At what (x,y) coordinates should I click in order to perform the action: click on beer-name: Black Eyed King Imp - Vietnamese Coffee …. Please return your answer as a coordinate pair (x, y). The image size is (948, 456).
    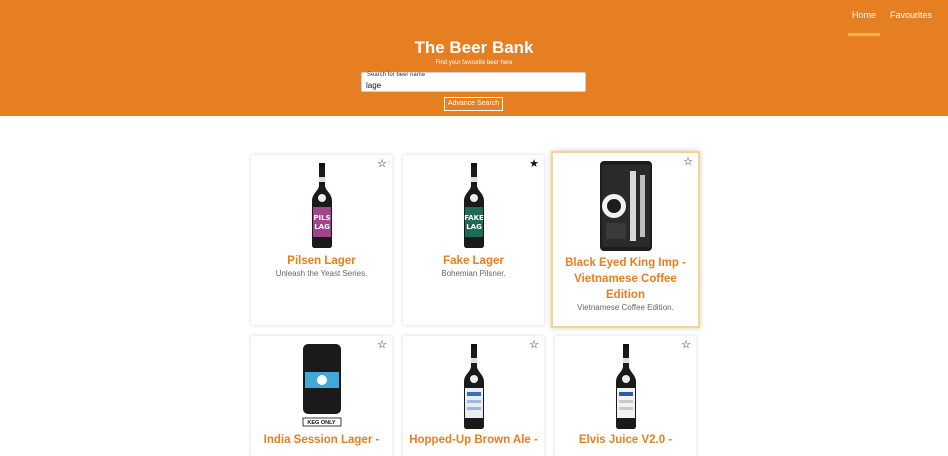
    Looking at the image, I should click on (625, 279).